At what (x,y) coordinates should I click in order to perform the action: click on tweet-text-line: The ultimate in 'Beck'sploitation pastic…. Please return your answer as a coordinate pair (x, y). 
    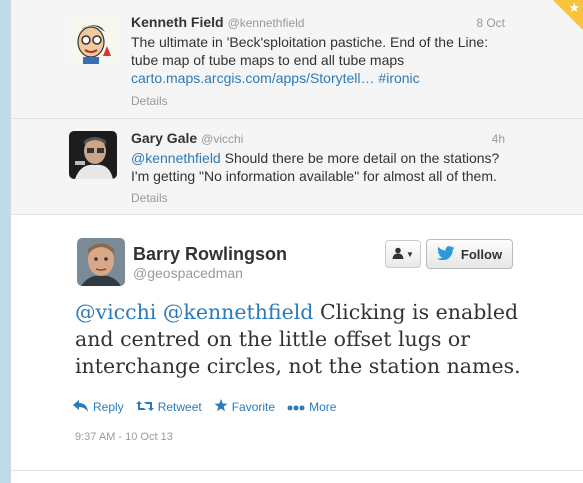
    Looking at the image, I should click on (310, 42).